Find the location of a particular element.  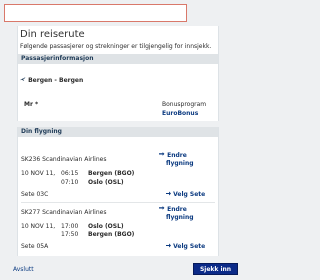

departure-time: 17:00 is located at coordinates (70, 226).